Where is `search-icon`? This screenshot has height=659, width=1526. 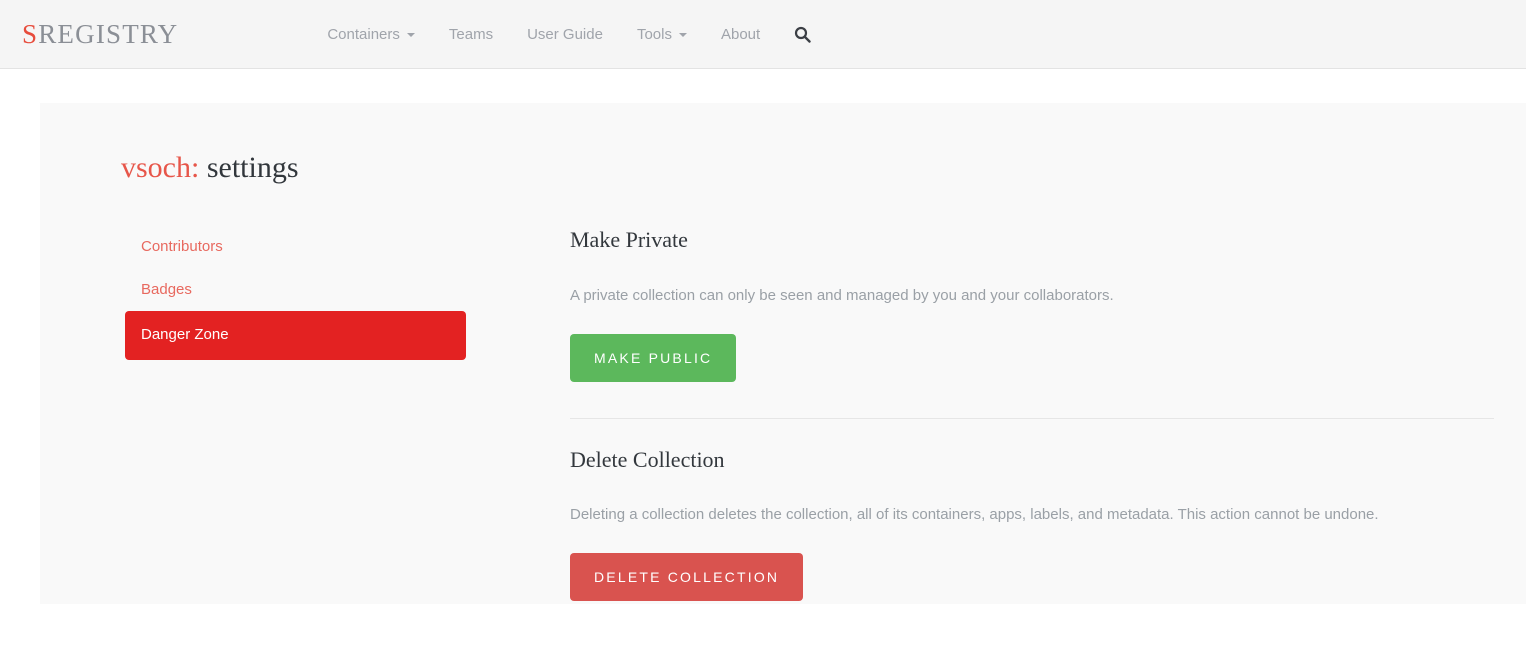
search-icon is located at coordinates (803, 34).